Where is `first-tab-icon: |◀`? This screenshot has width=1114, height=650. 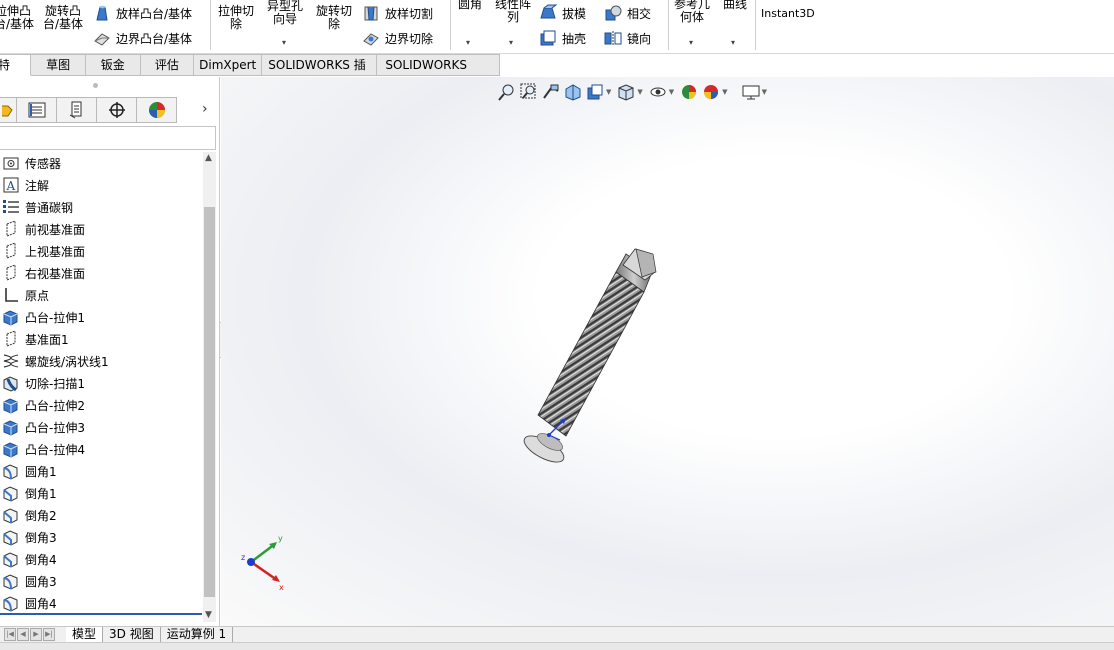 first-tab-icon: |◀ is located at coordinates (10, 634).